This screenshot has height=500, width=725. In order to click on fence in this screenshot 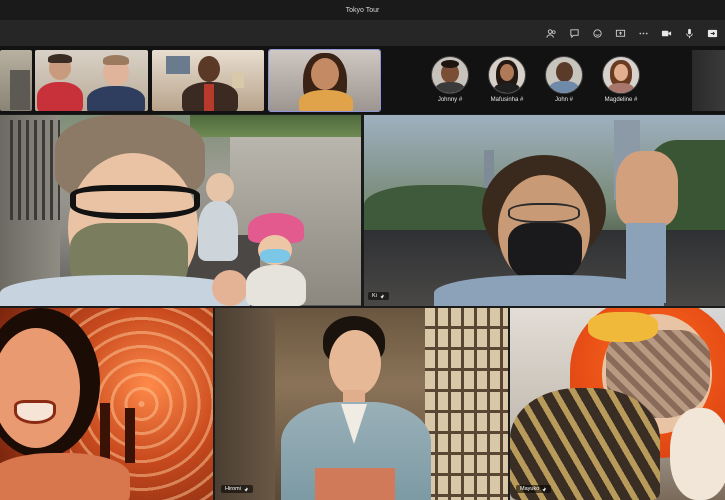, I will do `click(35, 170)`.